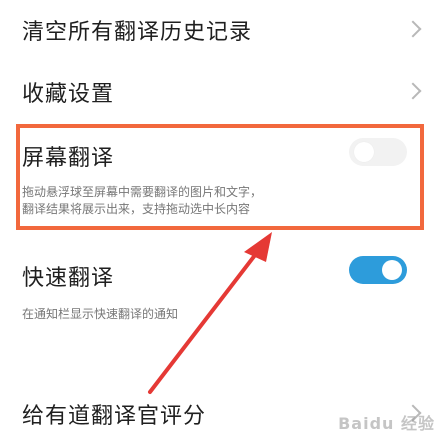 This screenshot has width=441, height=438. What do you see at coordinates (386, 423) in the screenshot?
I see `watermark: Baidu 经验` at bounding box center [386, 423].